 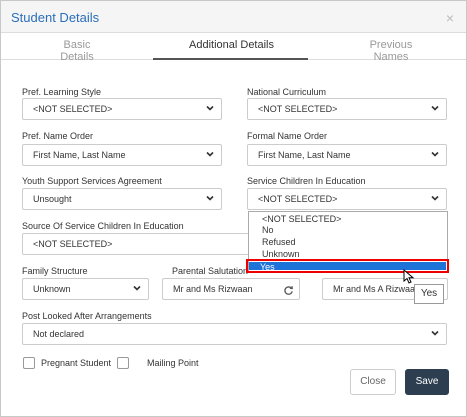 What do you see at coordinates (173, 363) in the screenshot?
I see `mailing-point-label: Mailing Point` at bounding box center [173, 363].